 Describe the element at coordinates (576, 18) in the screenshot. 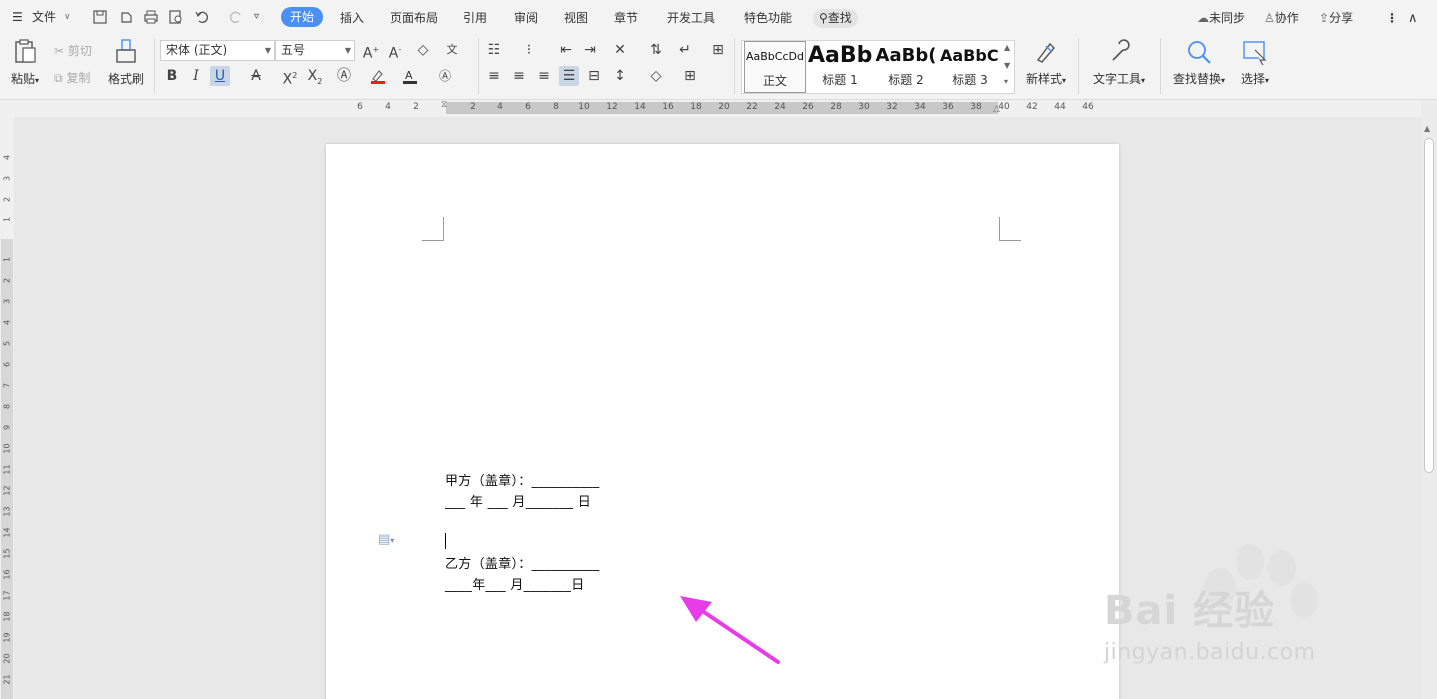

I see `tab-view: 视图` at that location.